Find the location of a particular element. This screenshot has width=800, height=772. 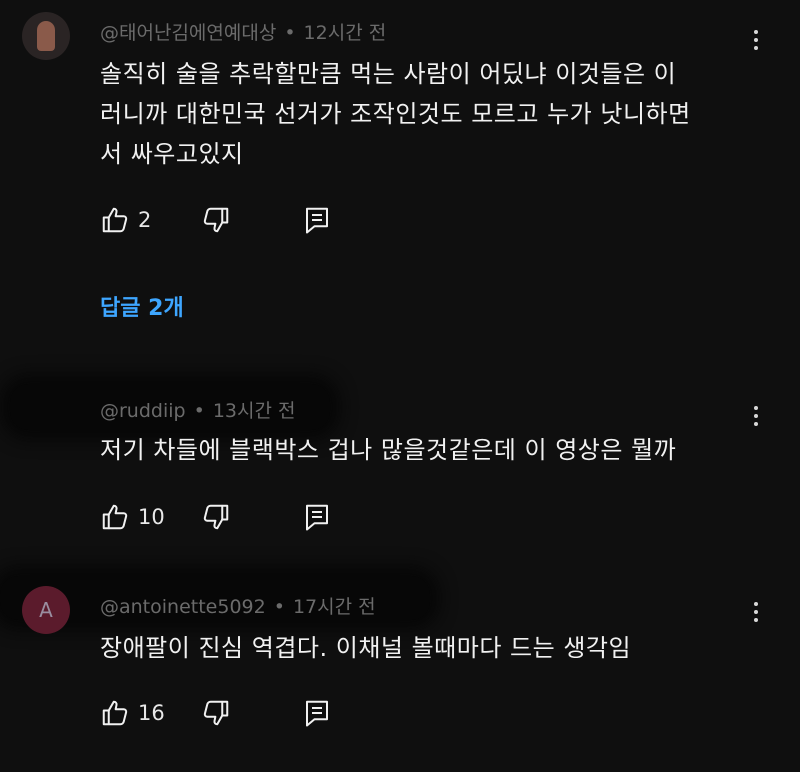

comment-meta: @태어난김에연예대상 • 12시간 전 is located at coordinates (243, 33).